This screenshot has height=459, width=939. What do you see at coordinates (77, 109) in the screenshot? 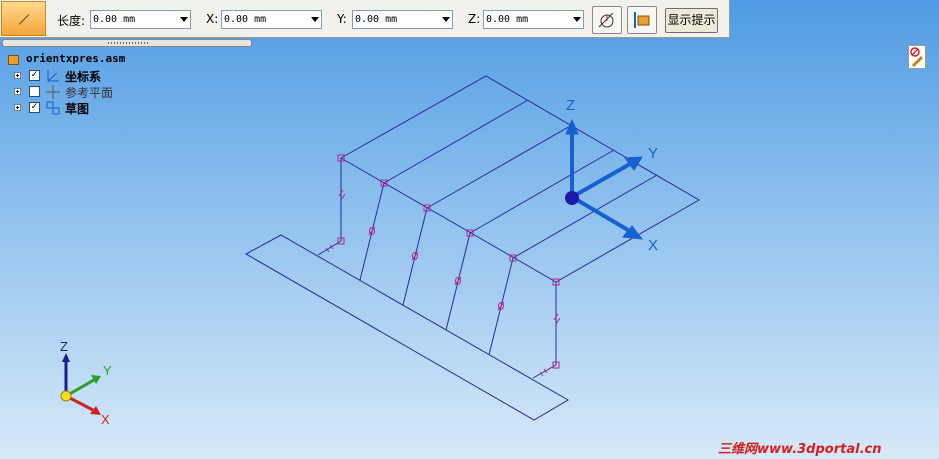
I see `tree-item-label: 草图` at bounding box center [77, 109].